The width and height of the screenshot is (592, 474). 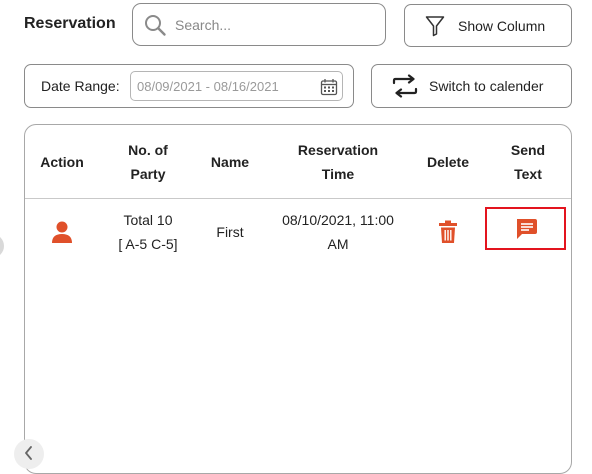 What do you see at coordinates (148, 244) in the screenshot?
I see `party-detail: [ A-5 C-5]` at bounding box center [148, 244].